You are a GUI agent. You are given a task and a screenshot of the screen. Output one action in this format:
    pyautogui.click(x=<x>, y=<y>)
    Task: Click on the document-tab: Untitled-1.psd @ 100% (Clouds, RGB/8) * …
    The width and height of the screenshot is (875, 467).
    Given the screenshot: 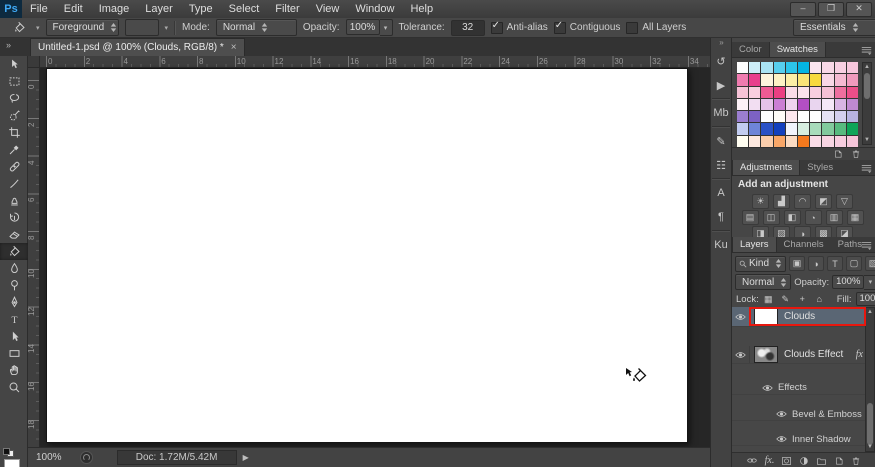 What is the action you would take?
    pyautogui.click(x=137, y=47)
    